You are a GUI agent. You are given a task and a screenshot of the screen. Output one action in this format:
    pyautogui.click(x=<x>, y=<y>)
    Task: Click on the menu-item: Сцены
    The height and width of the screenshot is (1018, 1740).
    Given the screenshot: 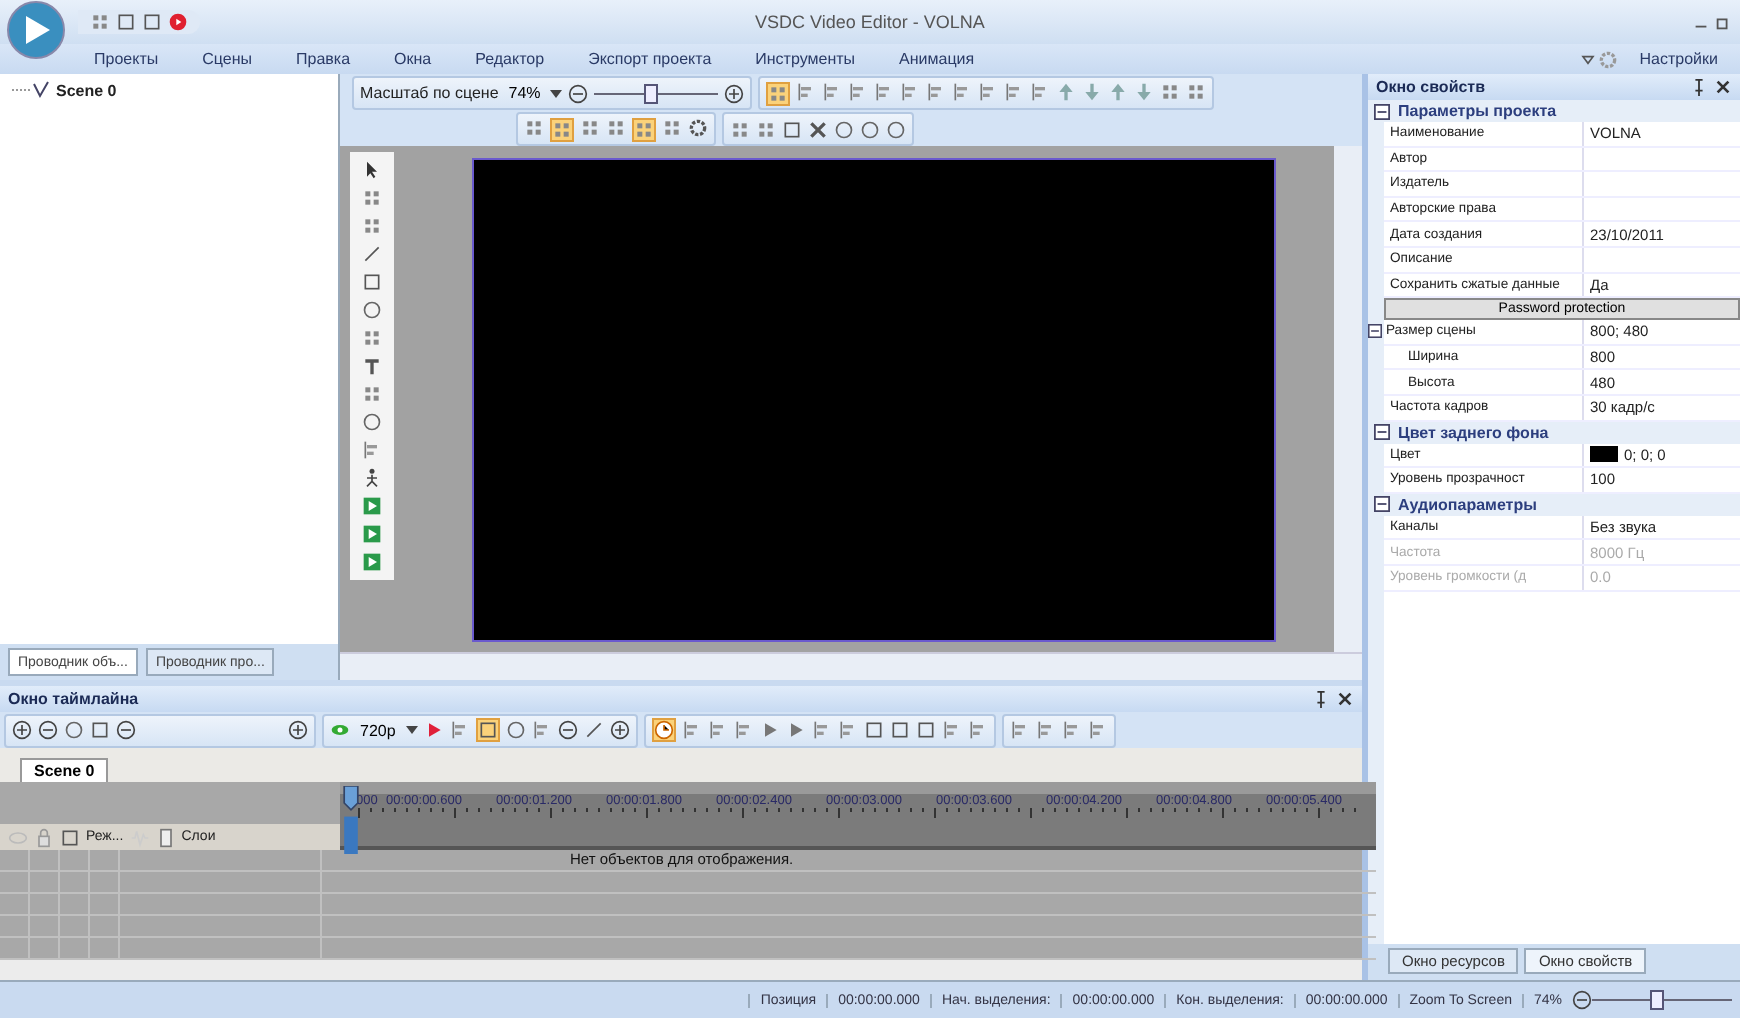 What is the action you would take?
    pyautogui.click(x=227, y=59)
    